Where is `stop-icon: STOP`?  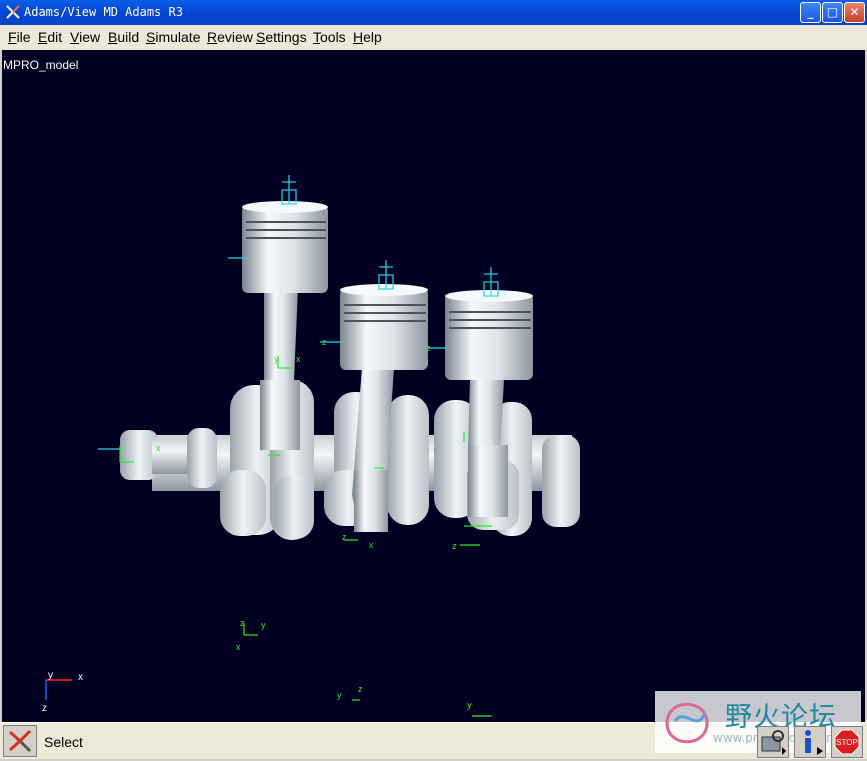
stop-icon: STOP is located at coordinates (847, 742).